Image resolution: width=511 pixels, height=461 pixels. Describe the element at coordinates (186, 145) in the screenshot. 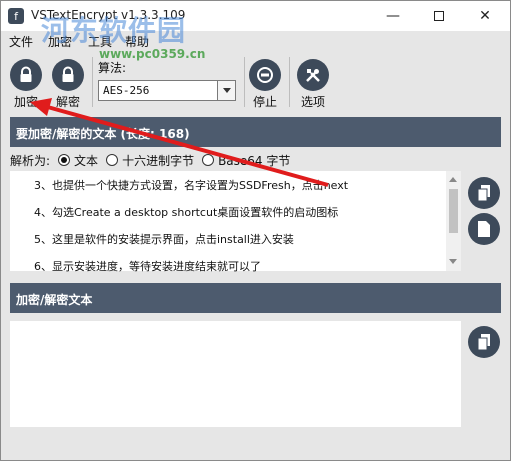

I see `arrow-line` at that location.